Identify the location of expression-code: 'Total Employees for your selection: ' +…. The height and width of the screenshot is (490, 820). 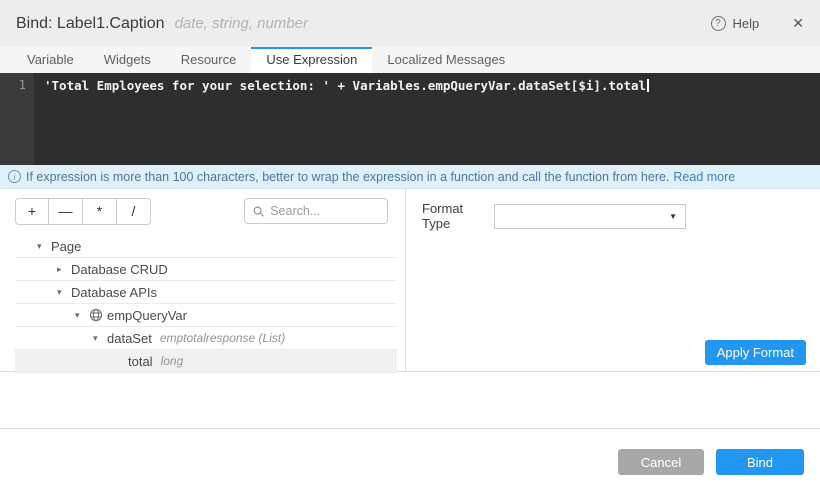
(347, 86).